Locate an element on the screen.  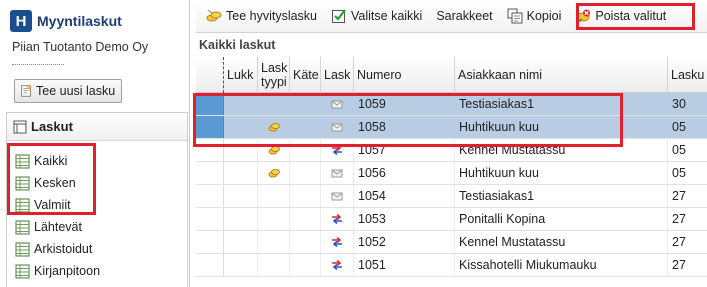
column-header-number: Numero is located at coordinates (404, 75).